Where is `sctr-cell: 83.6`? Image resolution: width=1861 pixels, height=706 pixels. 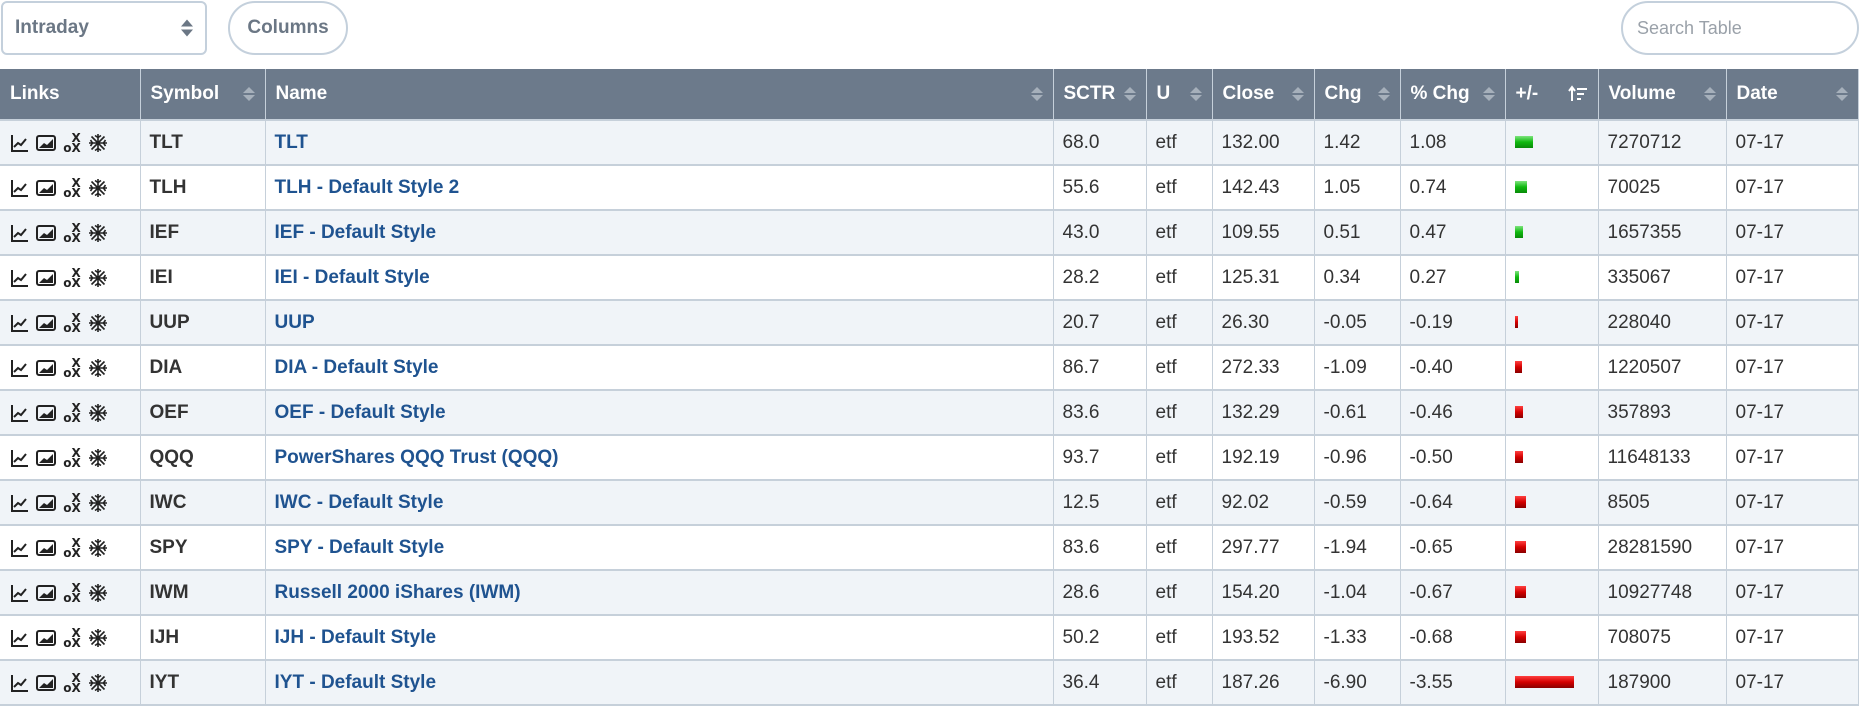 sctr-cell: 83.6 is located at coordinates (1100, 548).